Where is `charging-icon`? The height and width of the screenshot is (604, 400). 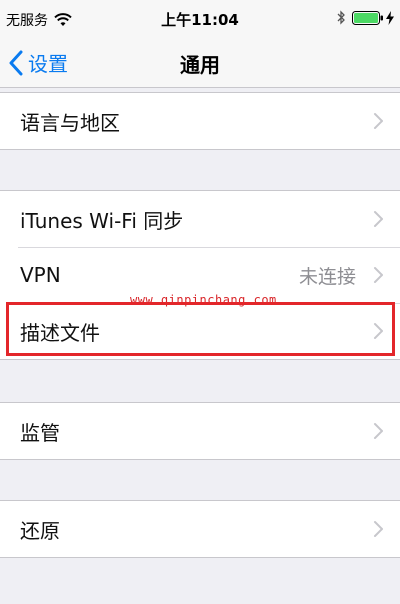
charging-icon is located at coordinates (390, 17).